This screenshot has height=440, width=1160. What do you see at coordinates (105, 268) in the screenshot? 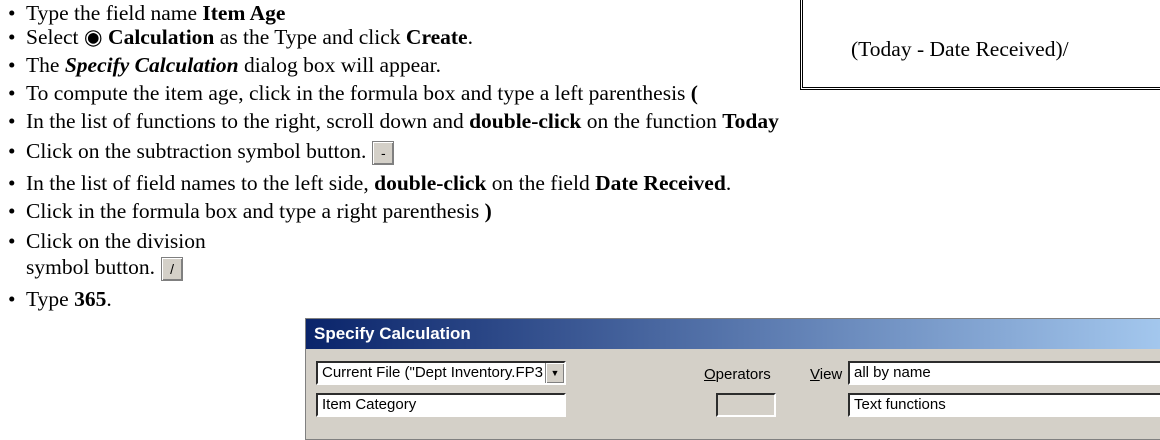
I see `instruction-line-9b: symbol button. /` at bounding box center [105, 268].